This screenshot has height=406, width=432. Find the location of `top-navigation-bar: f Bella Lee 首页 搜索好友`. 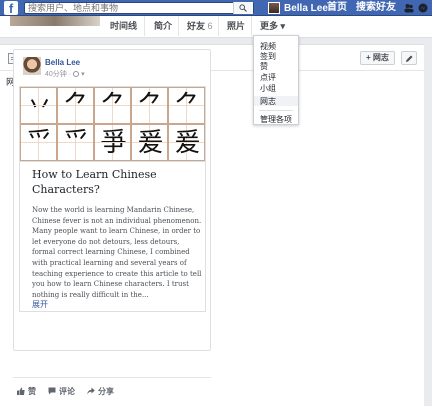

top-navigation-bar: f Bella Lee 首页 搜索好友 is located at coordinates (216, 8).